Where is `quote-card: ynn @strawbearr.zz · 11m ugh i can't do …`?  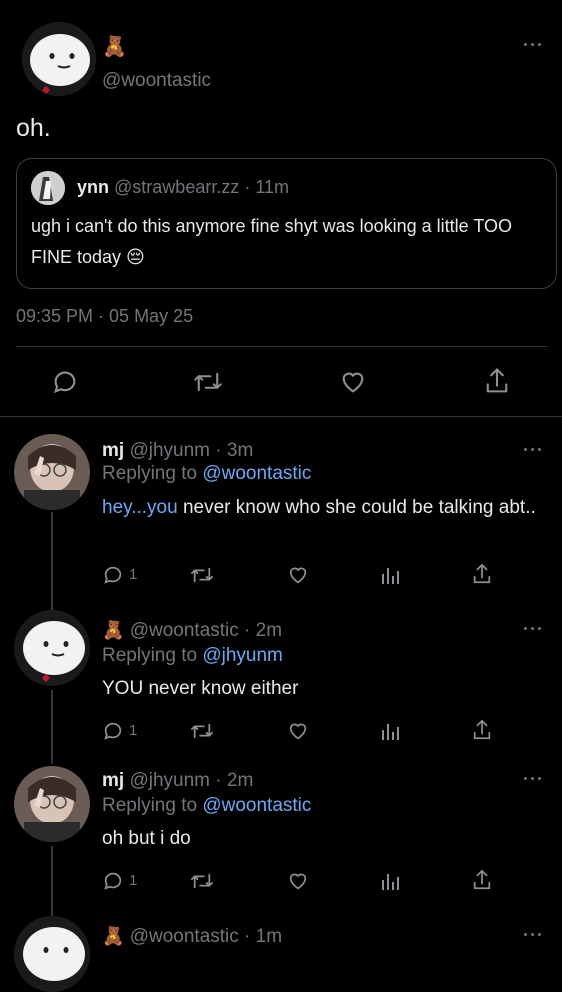
quote-card: ynn @strawbearr.zz · 11m ugh i can't do … is located at coordinates (286, 223).